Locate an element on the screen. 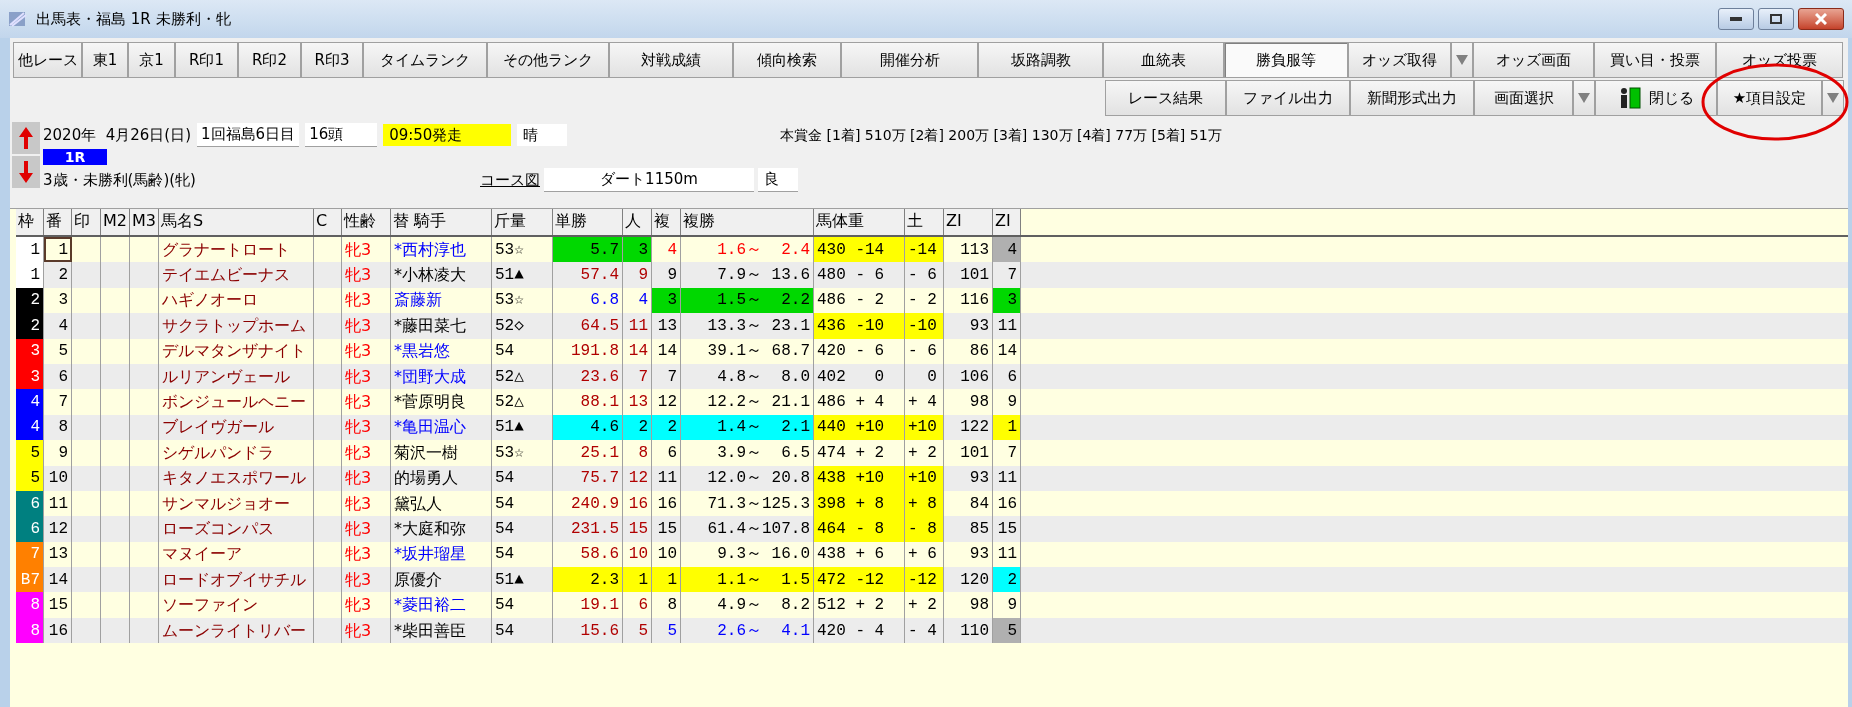 This screenshot has width=1852, height=707. toolbar-button: 買い目・投票 is located at coordinates (1655, 60).